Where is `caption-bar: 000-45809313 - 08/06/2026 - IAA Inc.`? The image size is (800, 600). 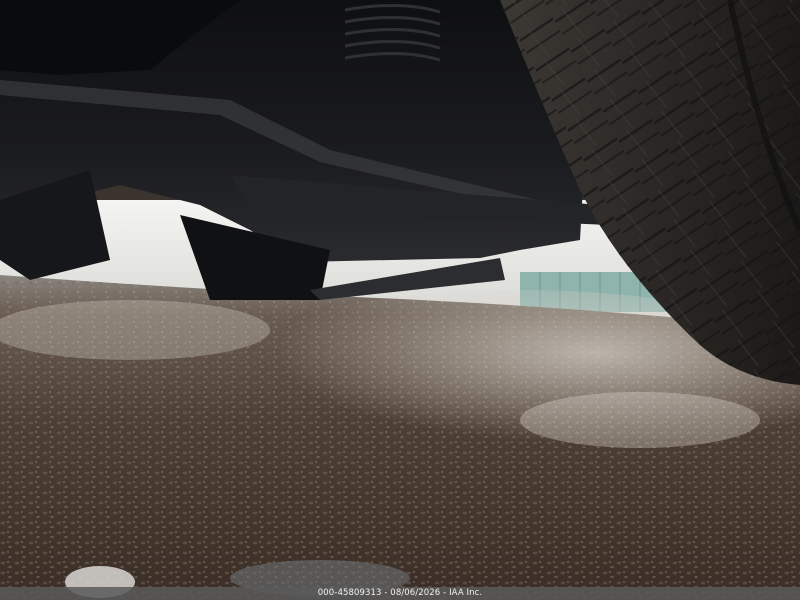 caption-bar: 000-45809313 - 08/06/2026 - IAA Inc. is located at coordinates (400, 593).